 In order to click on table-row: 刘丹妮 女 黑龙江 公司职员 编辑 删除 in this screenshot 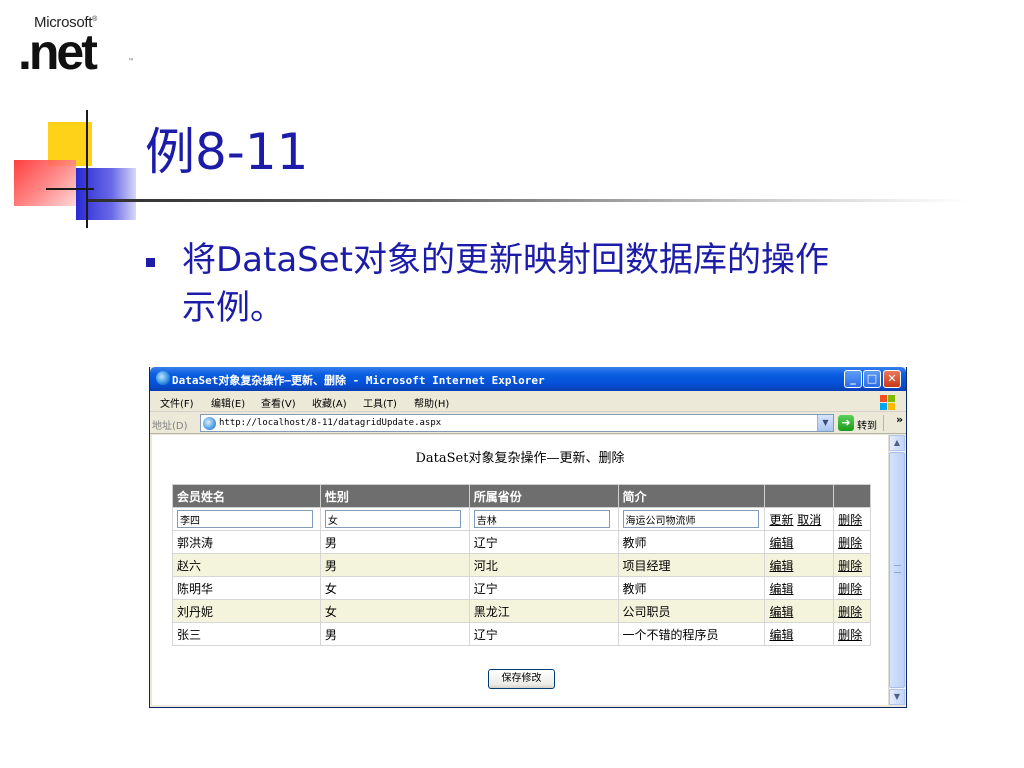, I will do `click(521, 611)`.